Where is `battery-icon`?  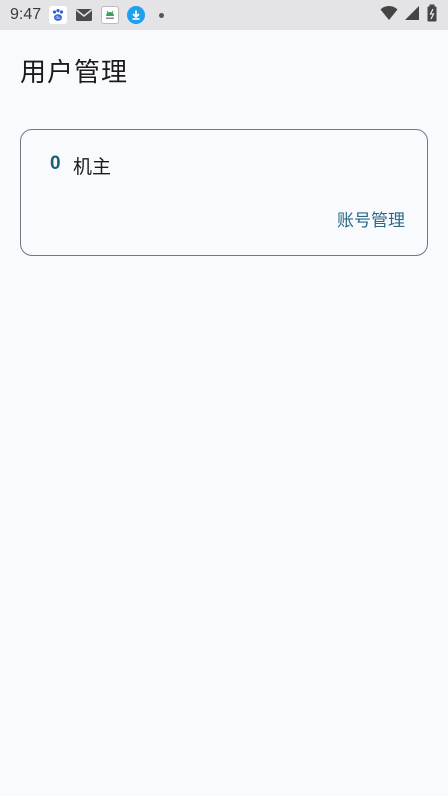 battery-icon is located at coordinates (432, 15).